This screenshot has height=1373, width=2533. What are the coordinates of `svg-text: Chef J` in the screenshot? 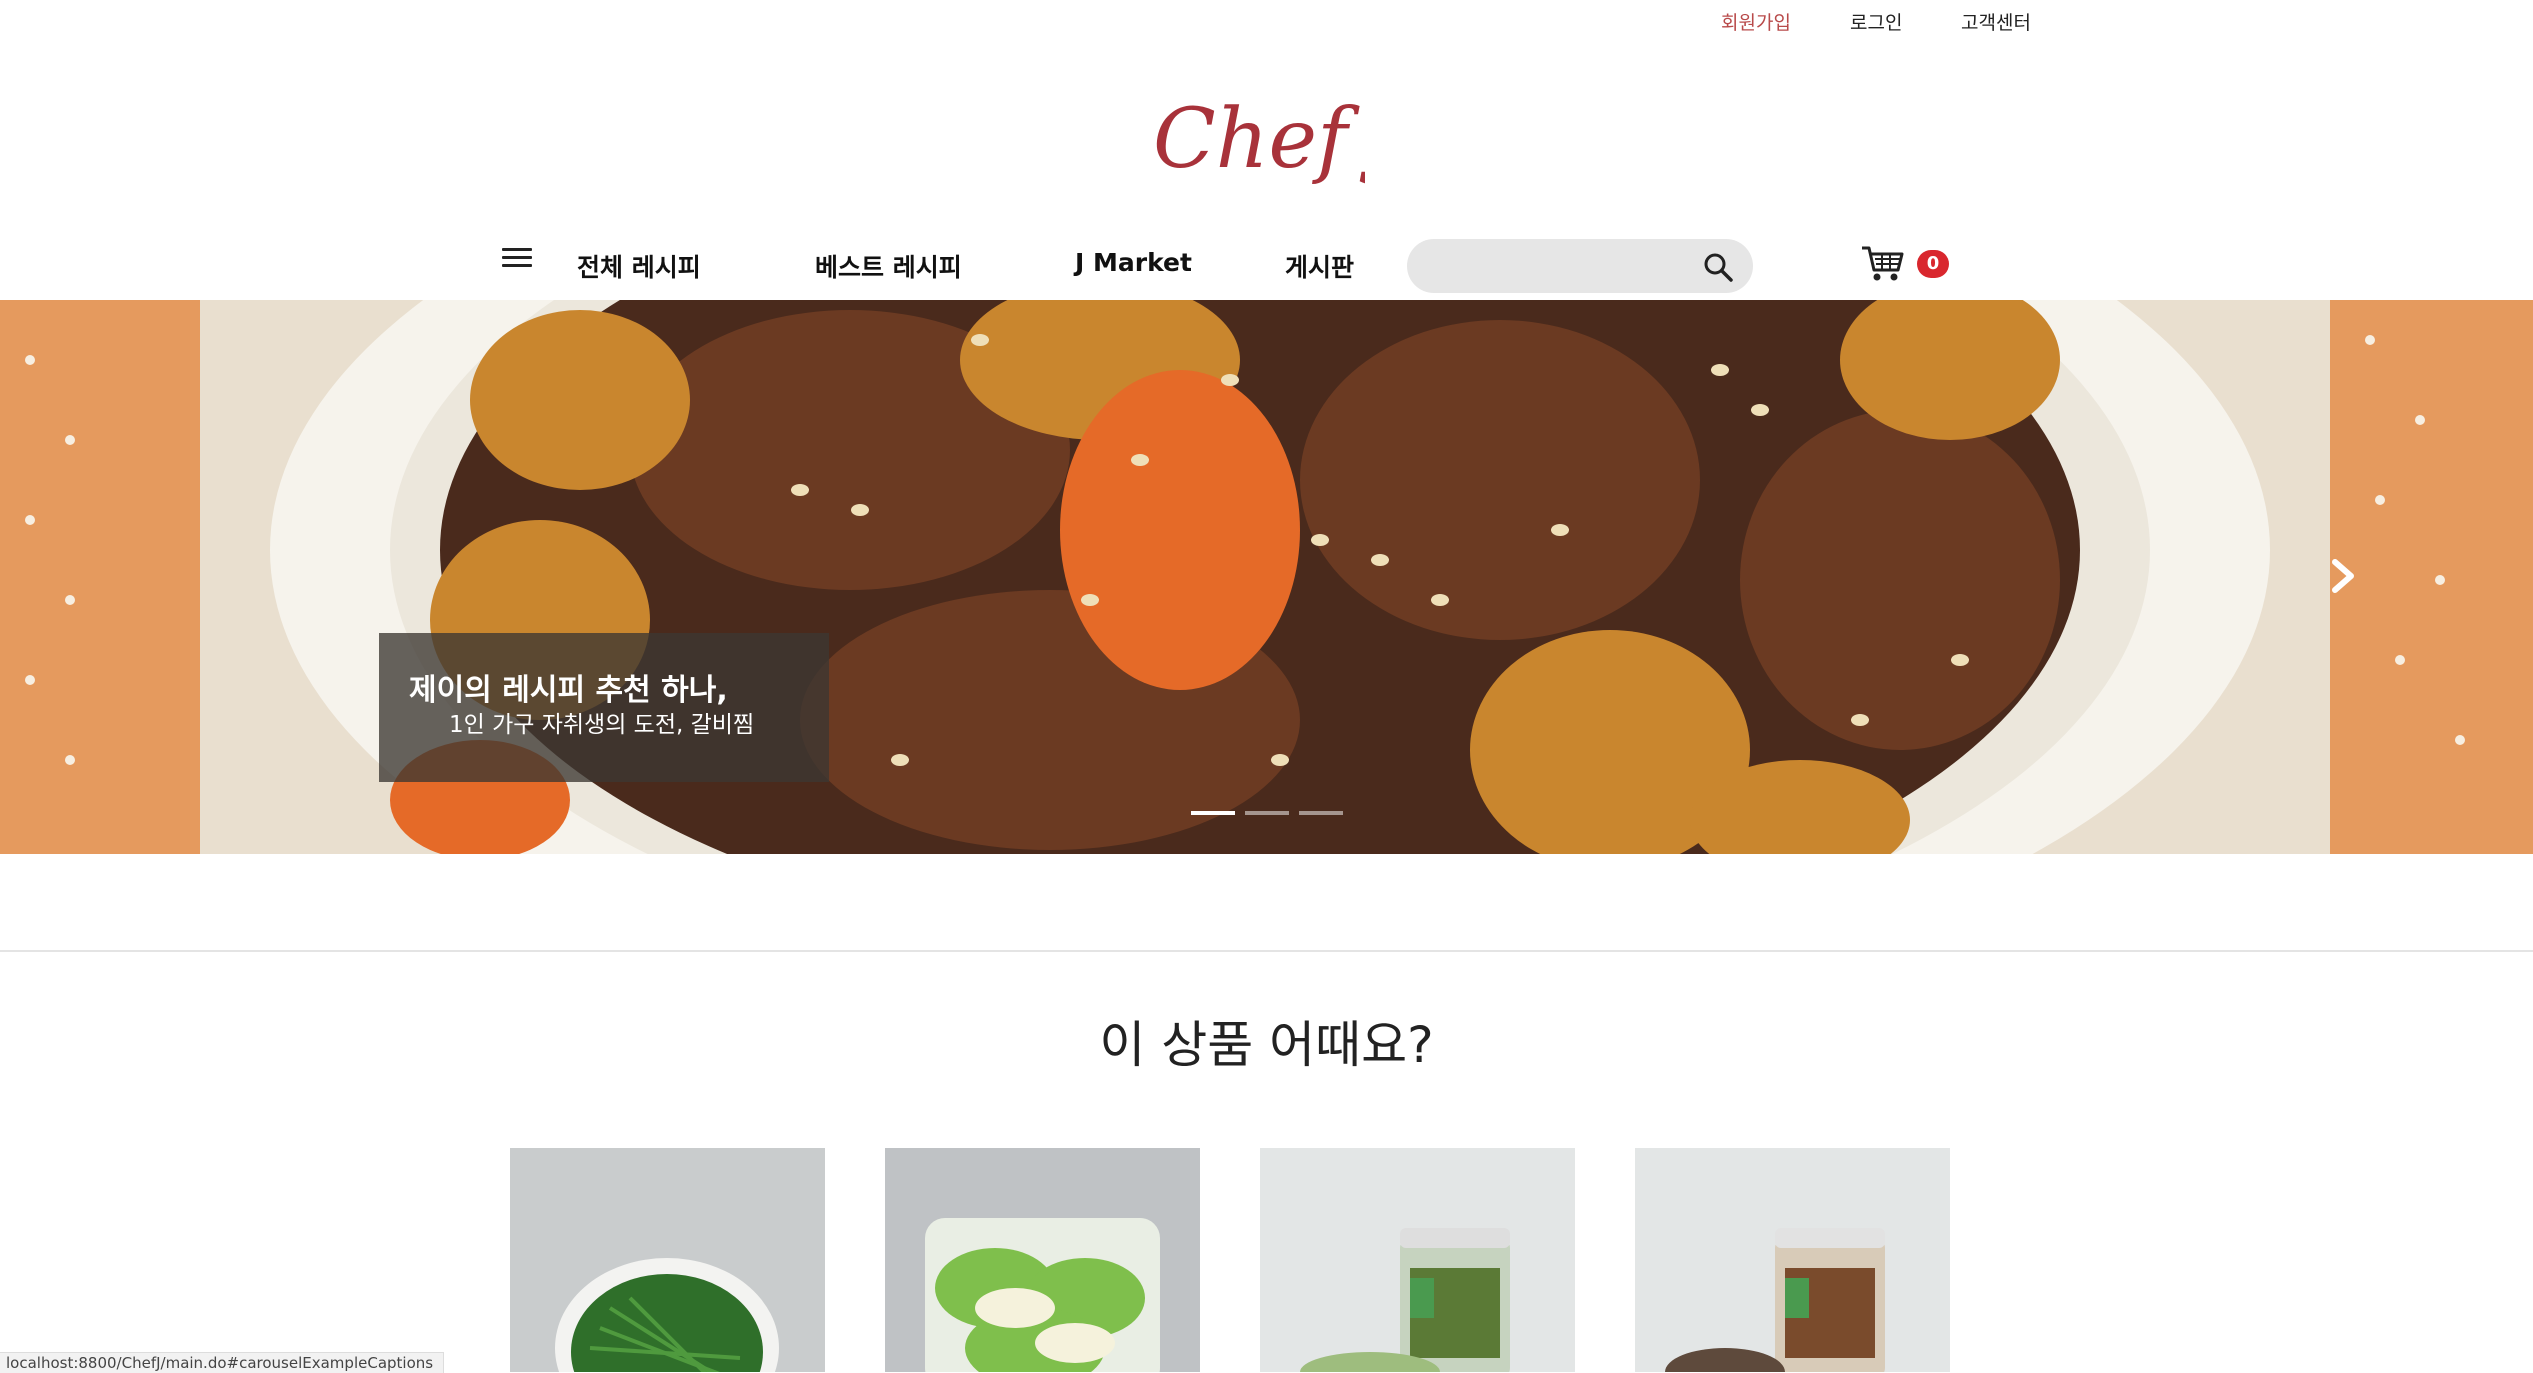 It's located at (1259, 139).